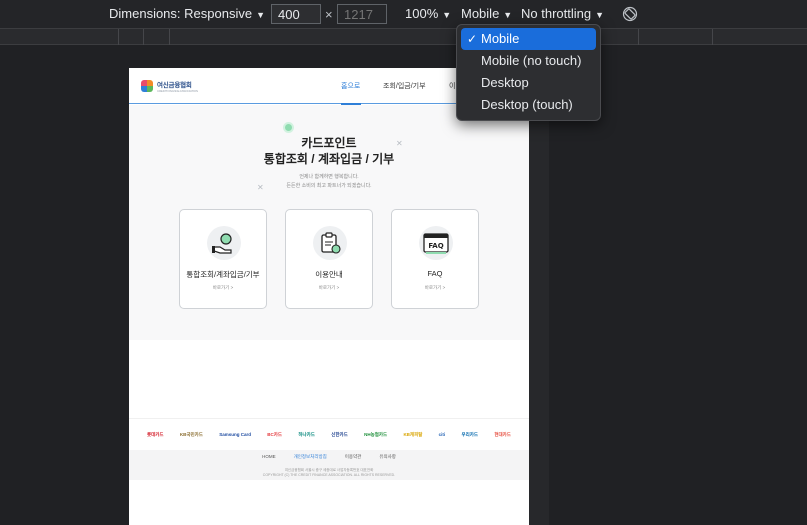  I want to click on footer-link-notice: 유의사항, so click(387, 457).